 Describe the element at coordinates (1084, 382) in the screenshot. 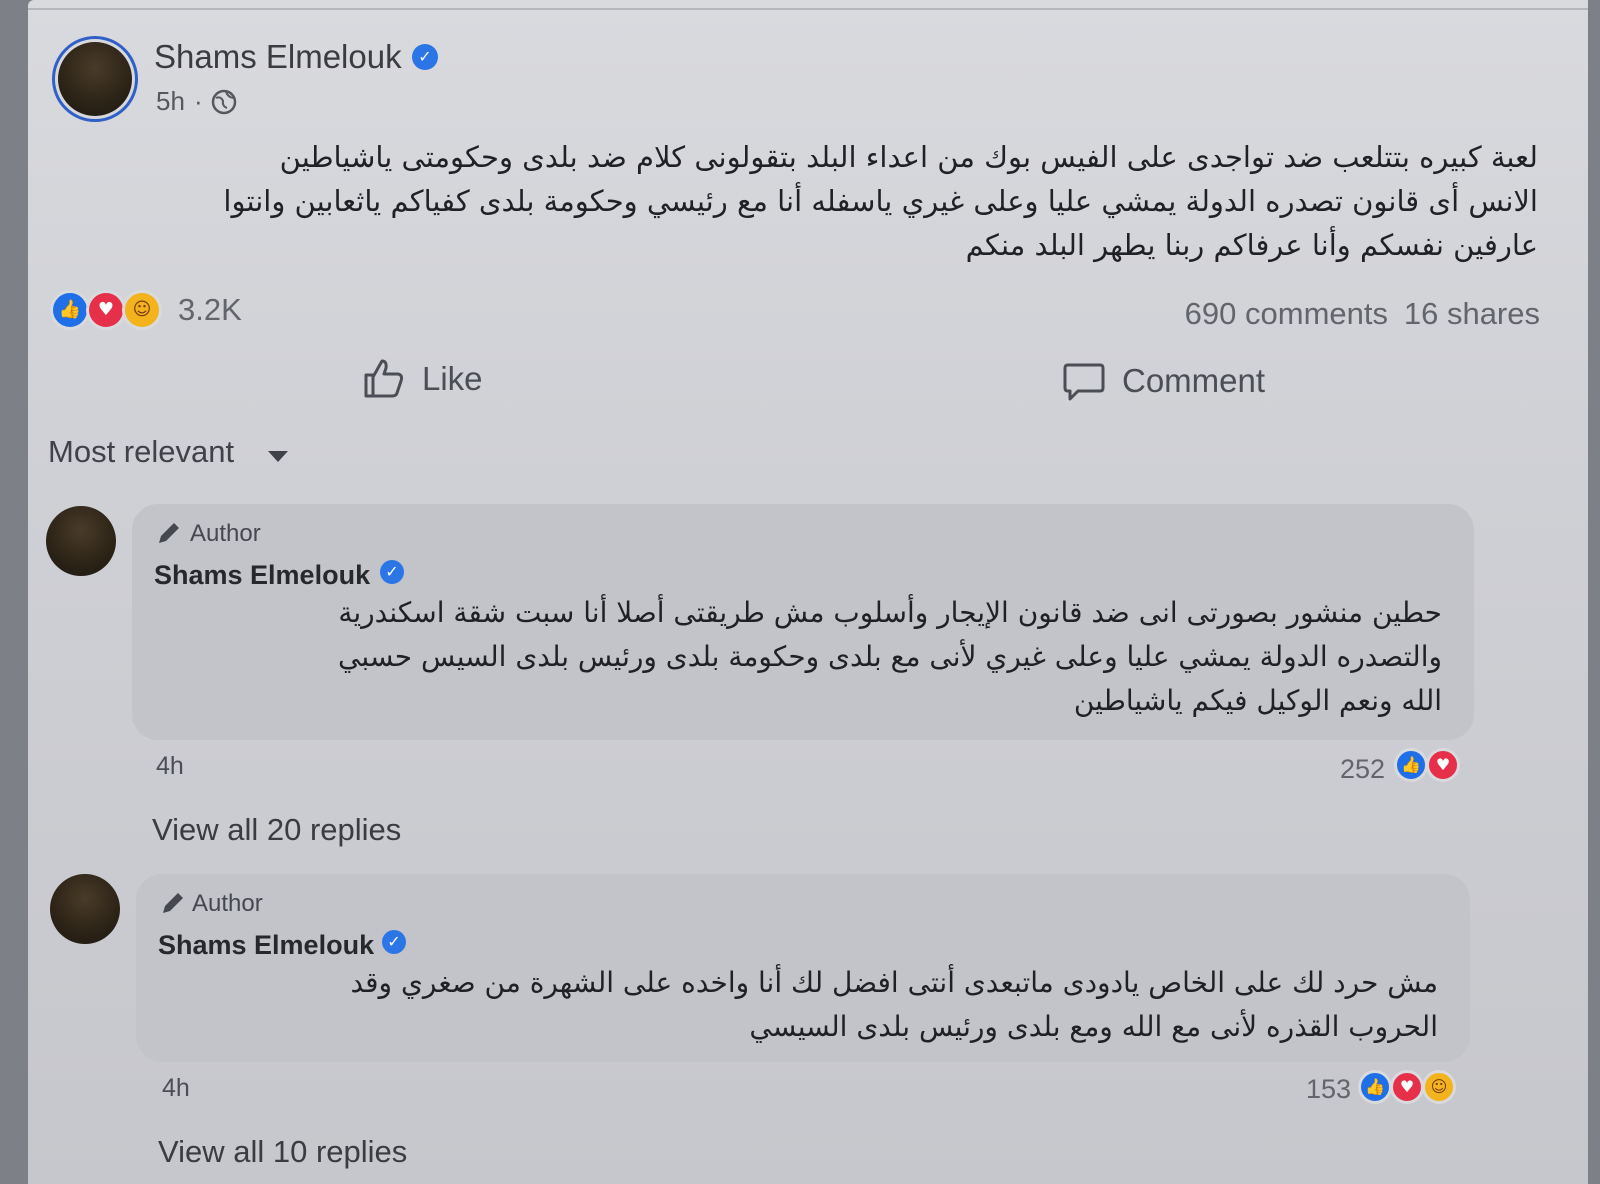

I see `comment-bubble-icon` at that location.